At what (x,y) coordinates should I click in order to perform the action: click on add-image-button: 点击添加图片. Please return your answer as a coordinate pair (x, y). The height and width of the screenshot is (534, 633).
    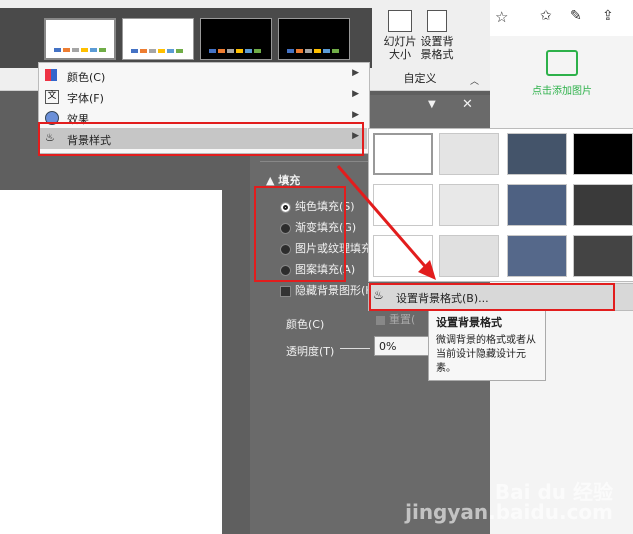
    Looking at the image, I should click on (562, 85).